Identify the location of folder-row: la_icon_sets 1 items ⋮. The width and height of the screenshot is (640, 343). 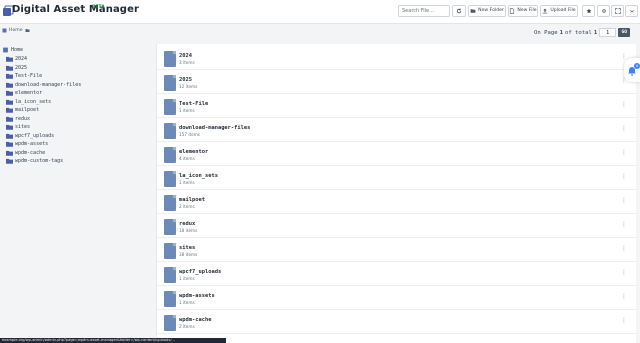
(397, 178).